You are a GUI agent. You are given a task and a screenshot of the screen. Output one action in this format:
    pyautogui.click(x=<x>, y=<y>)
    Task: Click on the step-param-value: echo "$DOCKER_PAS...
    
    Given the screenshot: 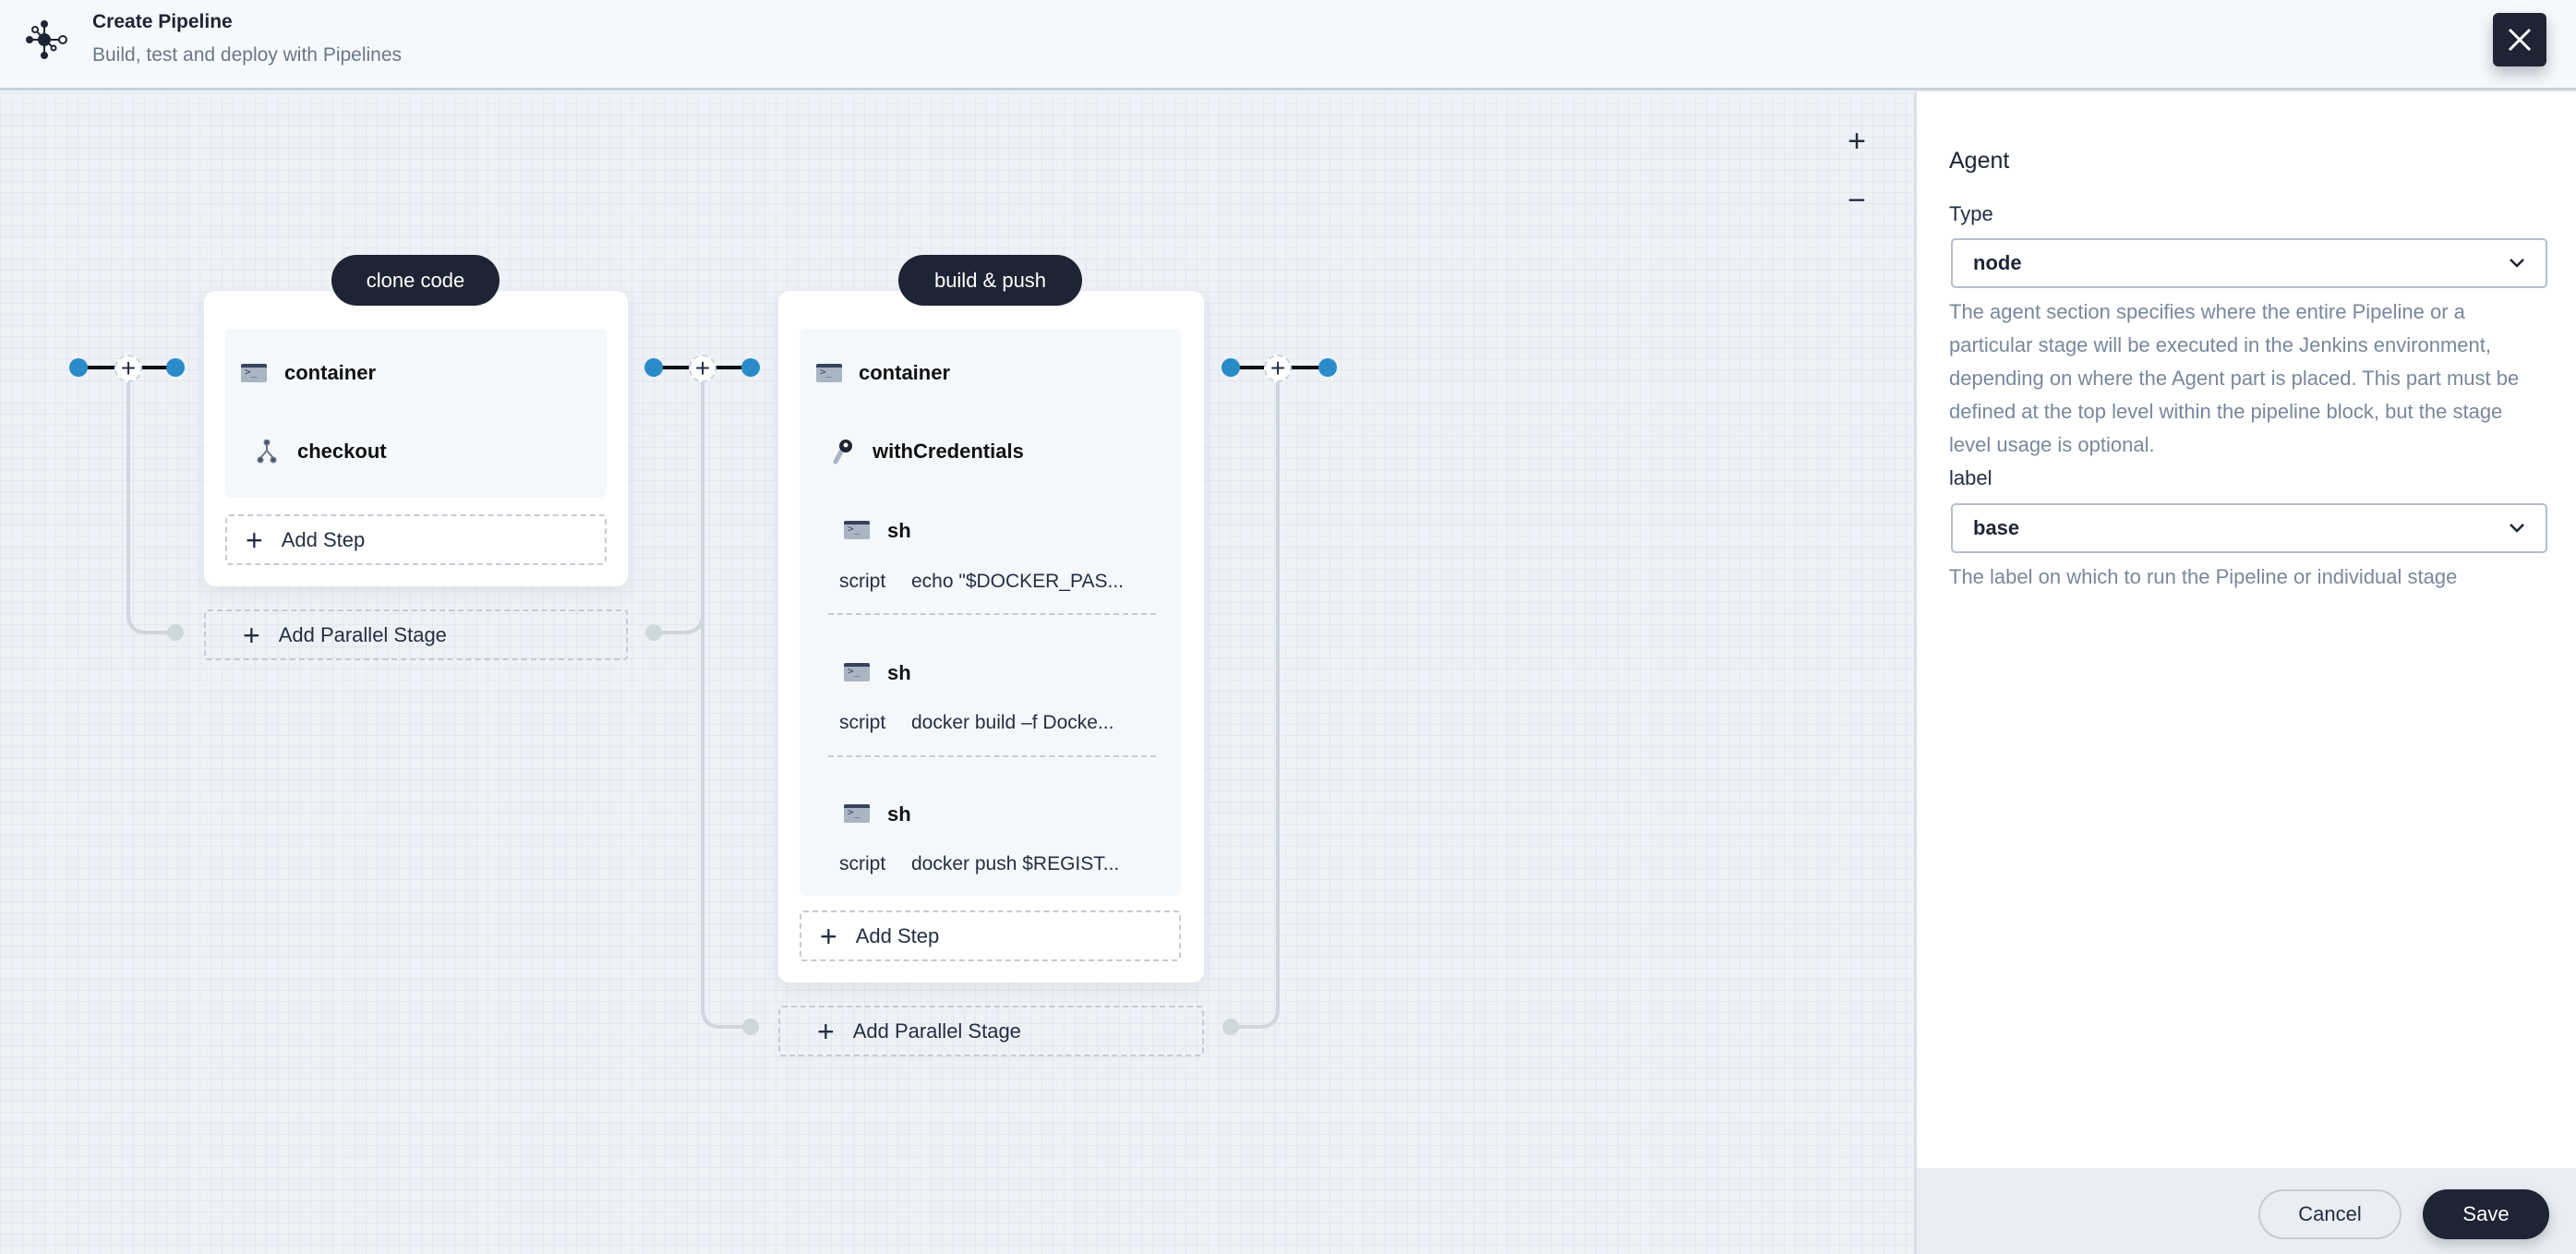 What is the action you would take?
    pyautogui.click(x=1018, y=581)
    